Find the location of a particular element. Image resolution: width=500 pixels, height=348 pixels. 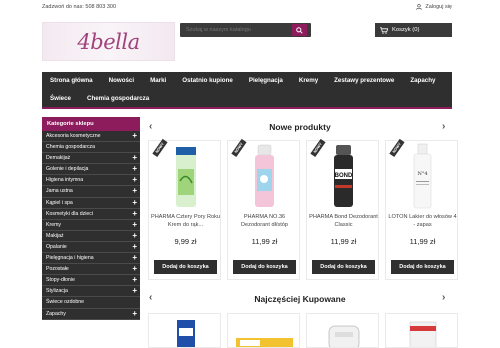

nav-item-creams: Kremy is located at coordinates (308, 81).